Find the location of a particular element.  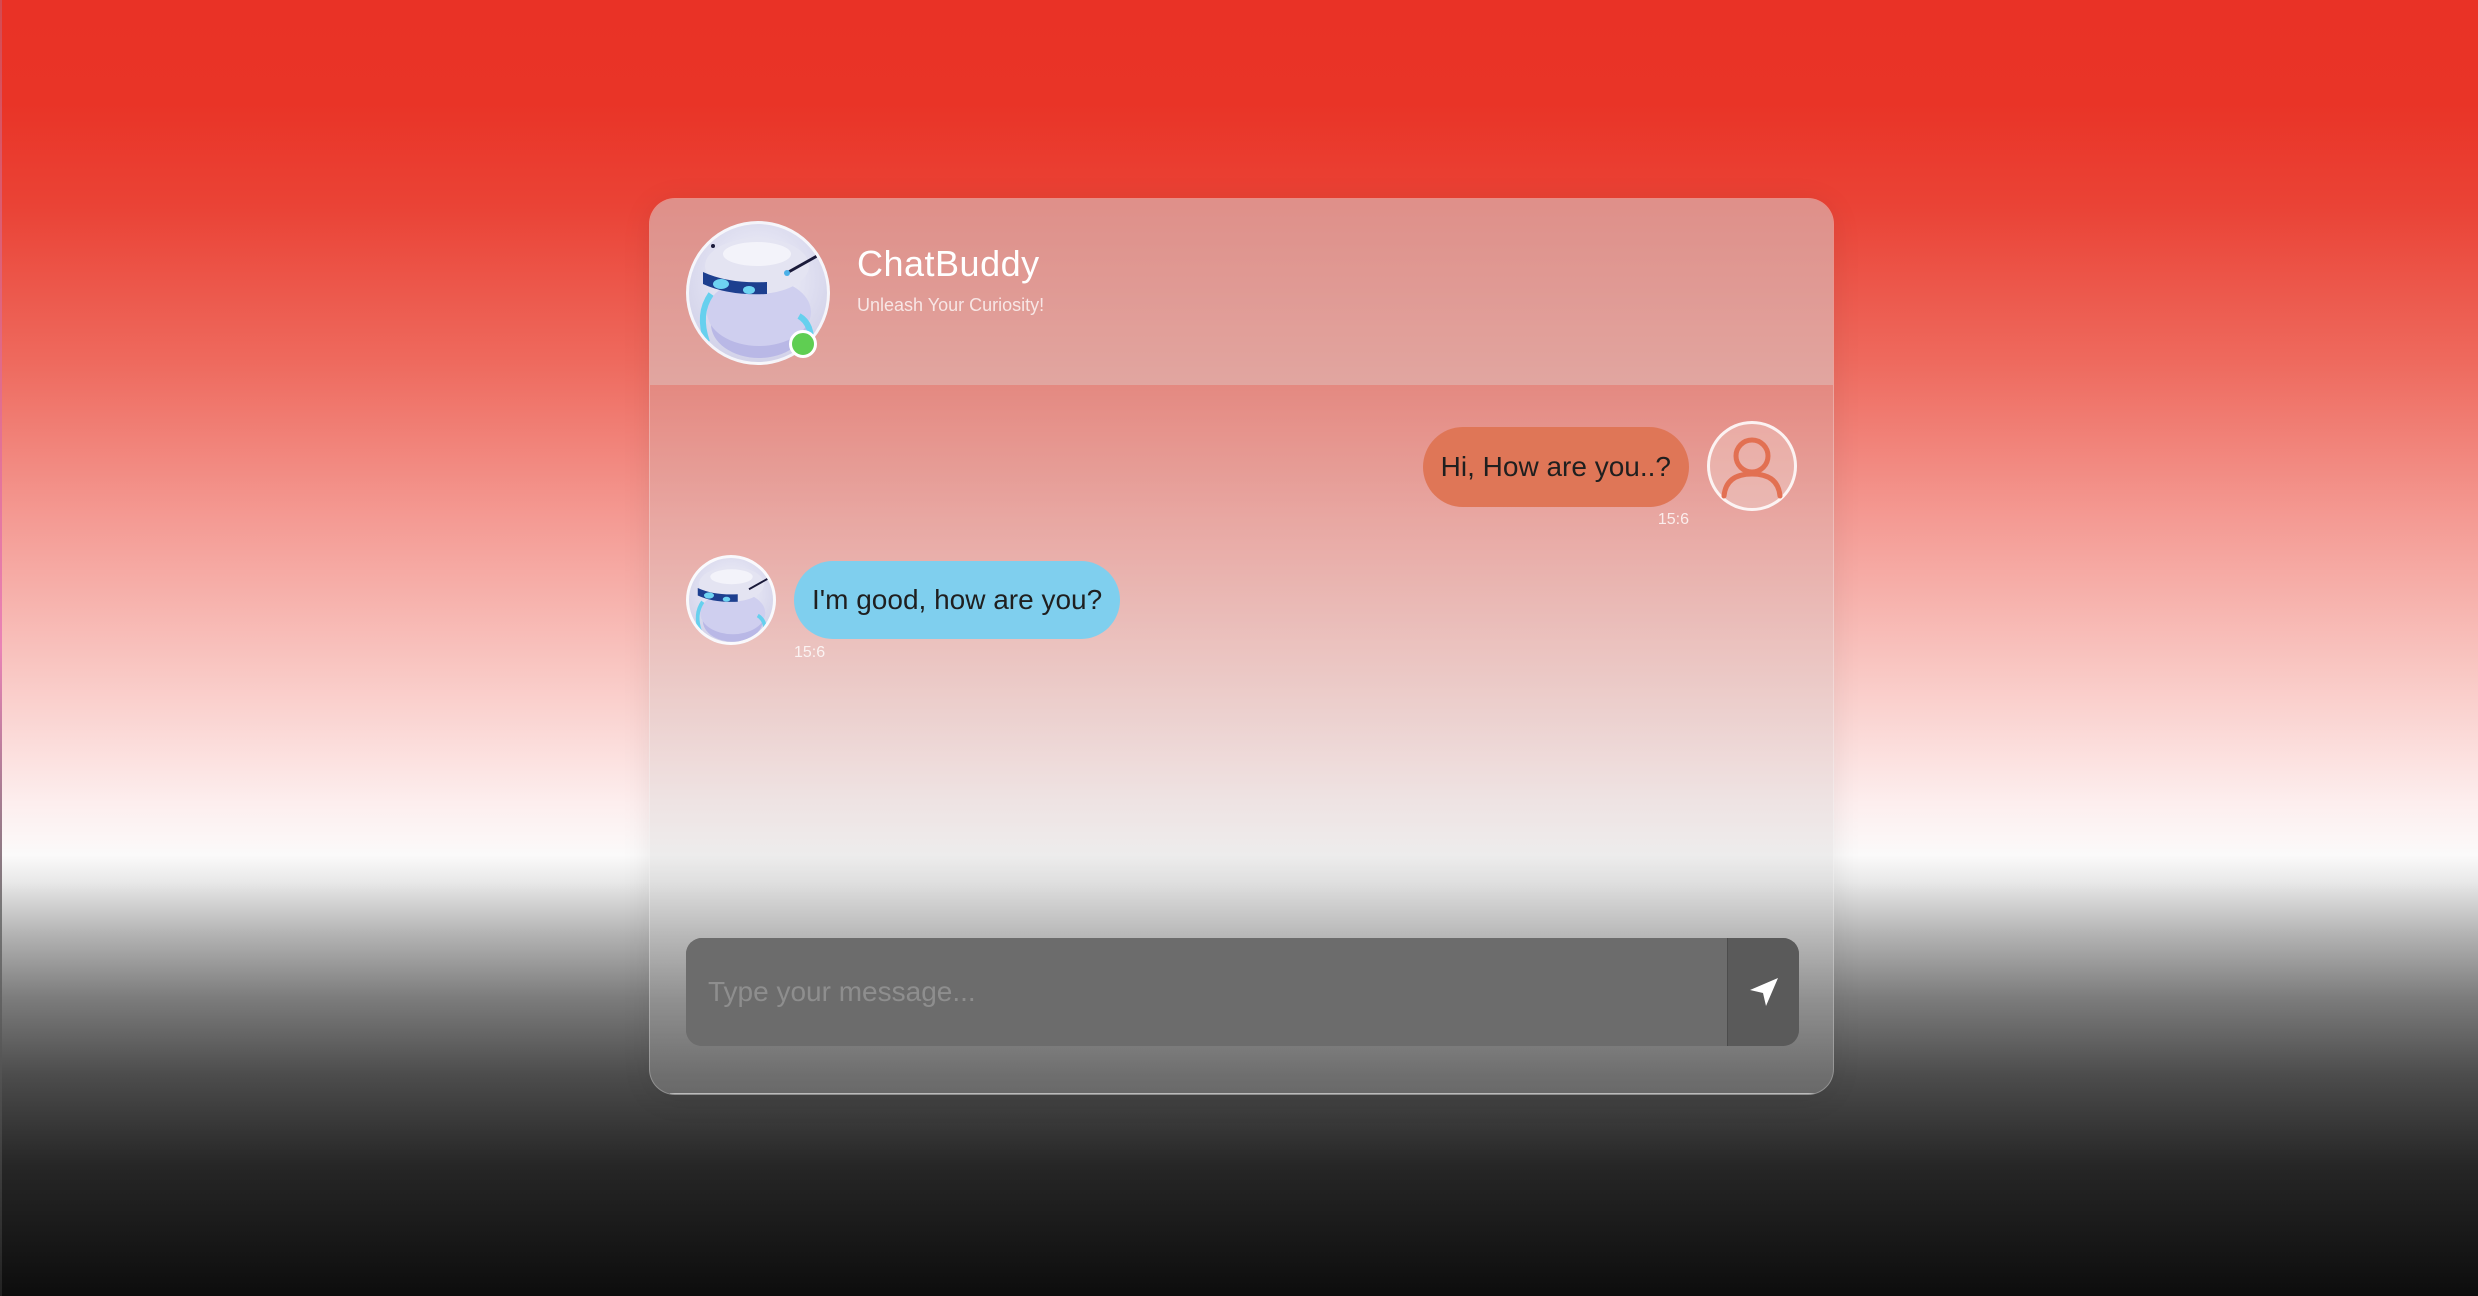

bot-message-avatar is located at coordinates (731, 600).